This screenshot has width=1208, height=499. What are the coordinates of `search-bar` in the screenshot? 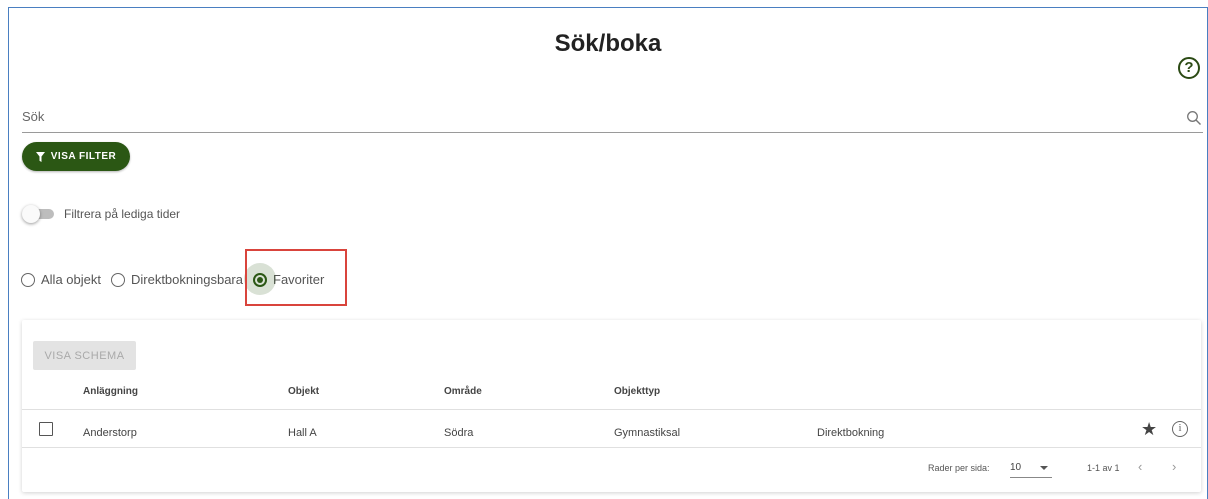 It's located at (612, 119).